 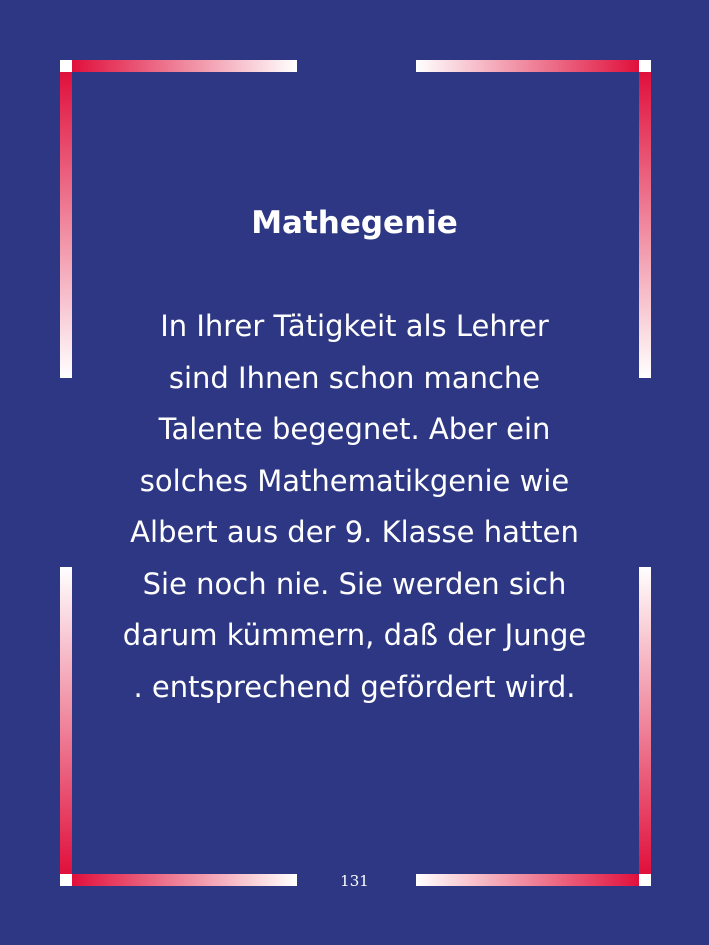 What do you see at coordinates (354, 532) in the screenshot?
I see `body-line: Albert aus der 9. Klasse hatten` at bounding box center [354, 532].